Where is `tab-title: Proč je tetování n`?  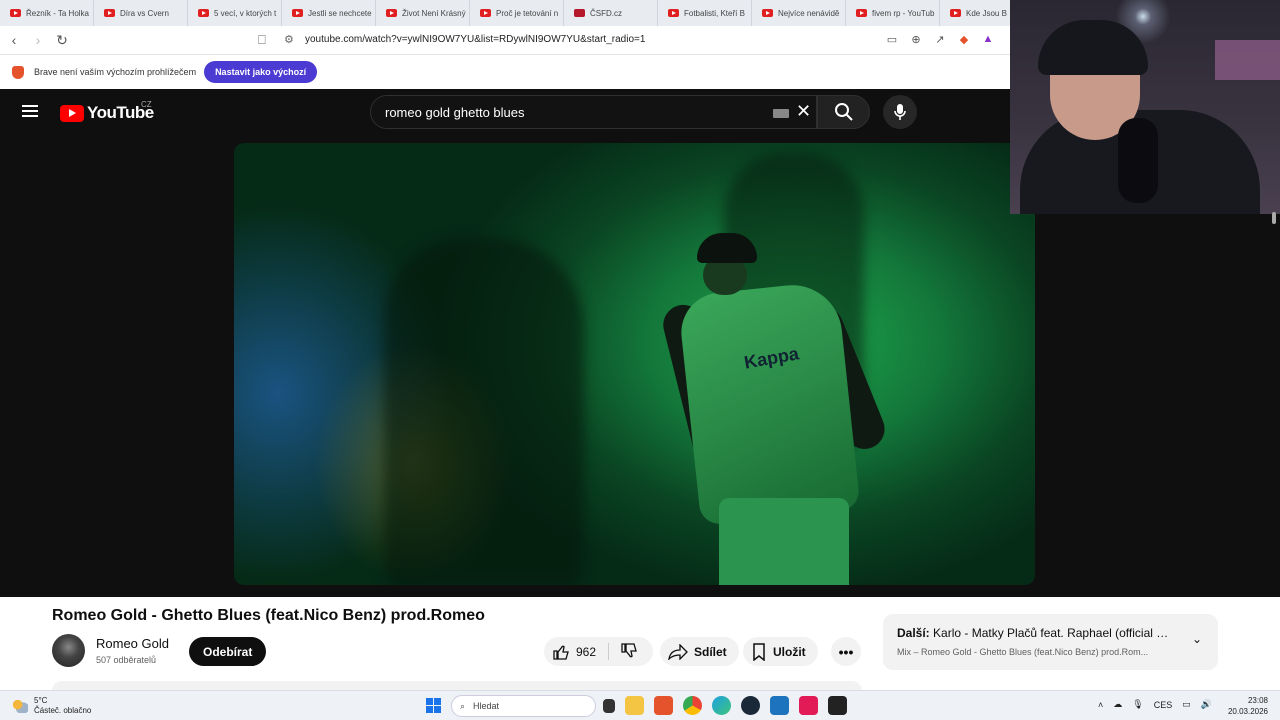 tab-title: Proč je tetování n is located at coordinates (527, 13).